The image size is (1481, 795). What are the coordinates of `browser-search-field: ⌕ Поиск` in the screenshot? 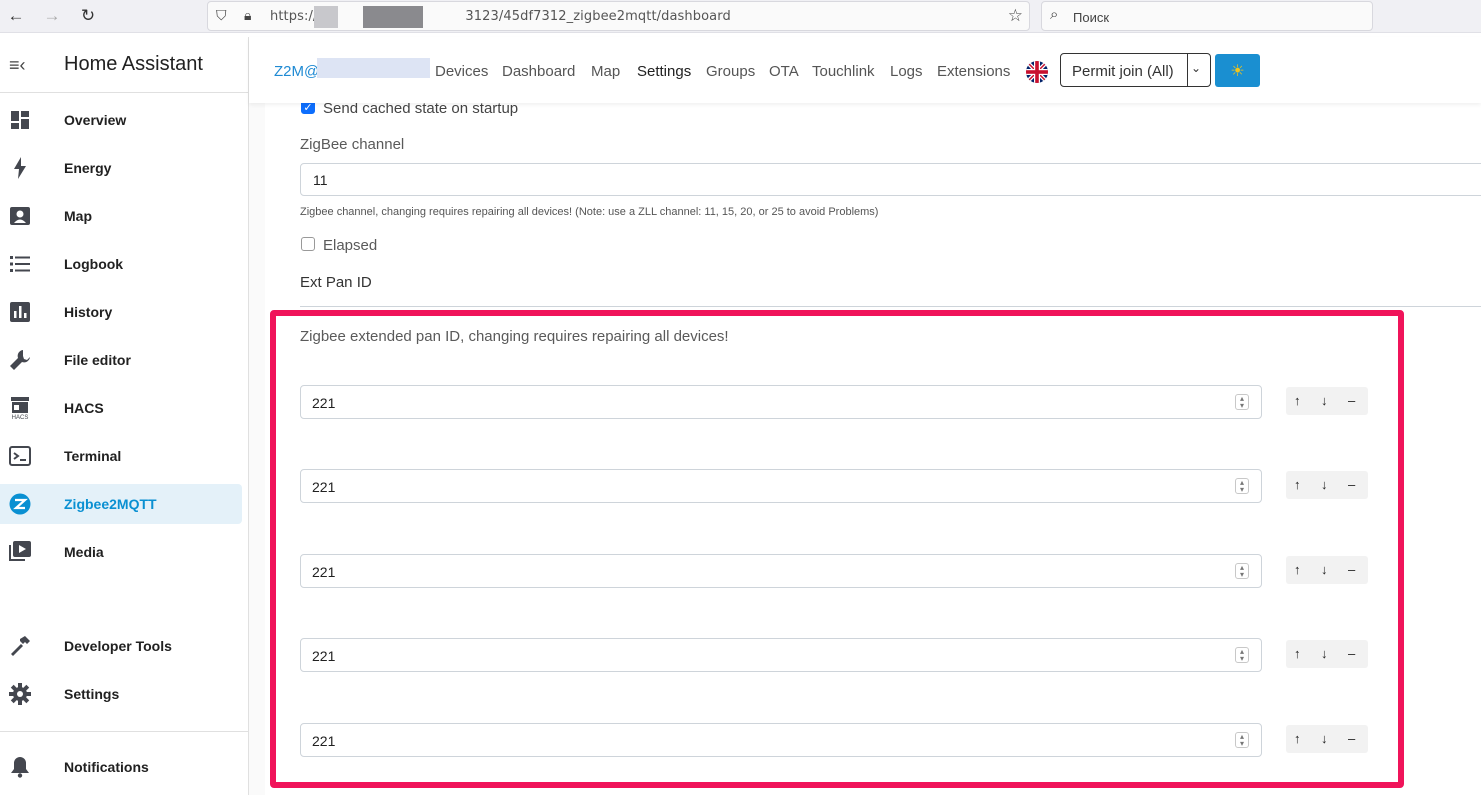 It's located at (1207, 16).